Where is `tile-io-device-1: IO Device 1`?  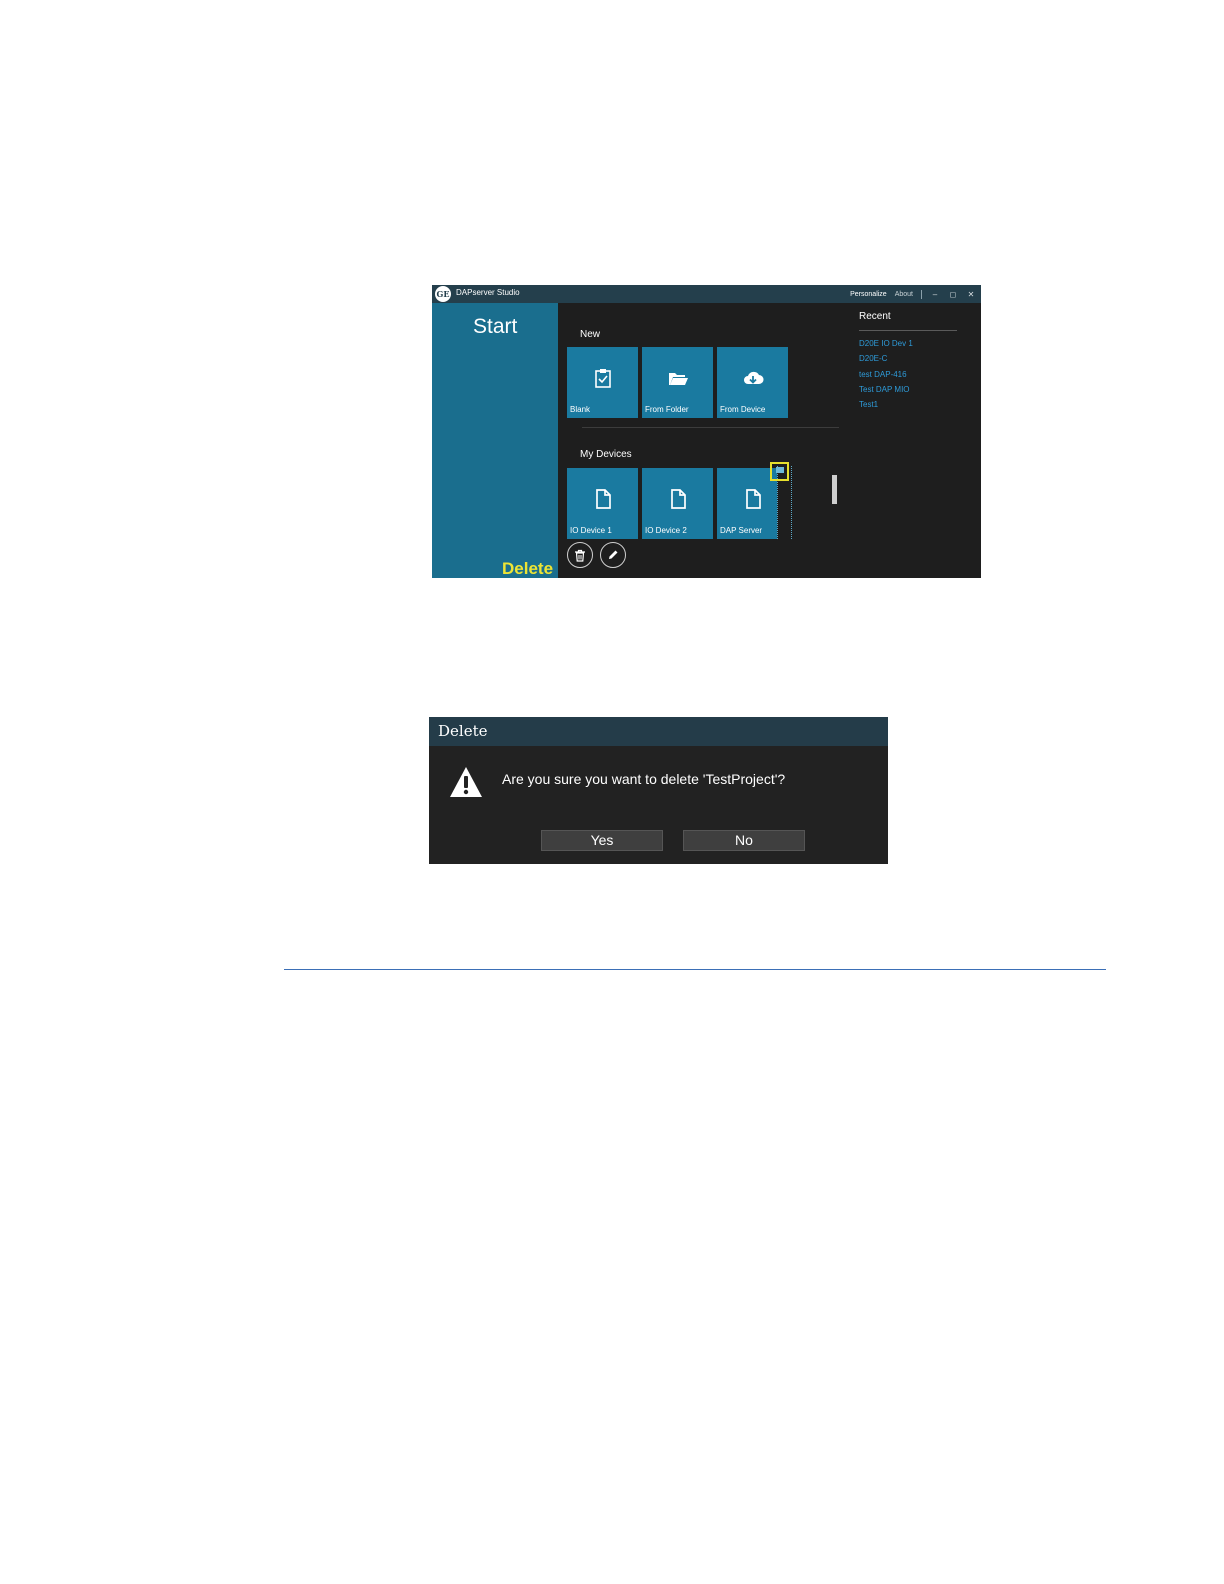
tile-io-device-1: IO Device 1 is located at coordinates (602, 503).